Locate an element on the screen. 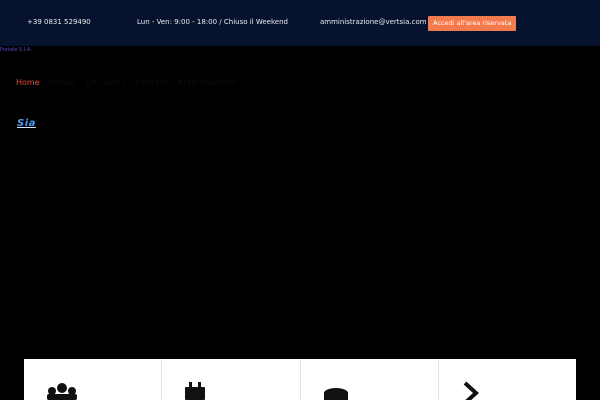  nav-item-servizi: Servizi is located at coordinates (63, 82).